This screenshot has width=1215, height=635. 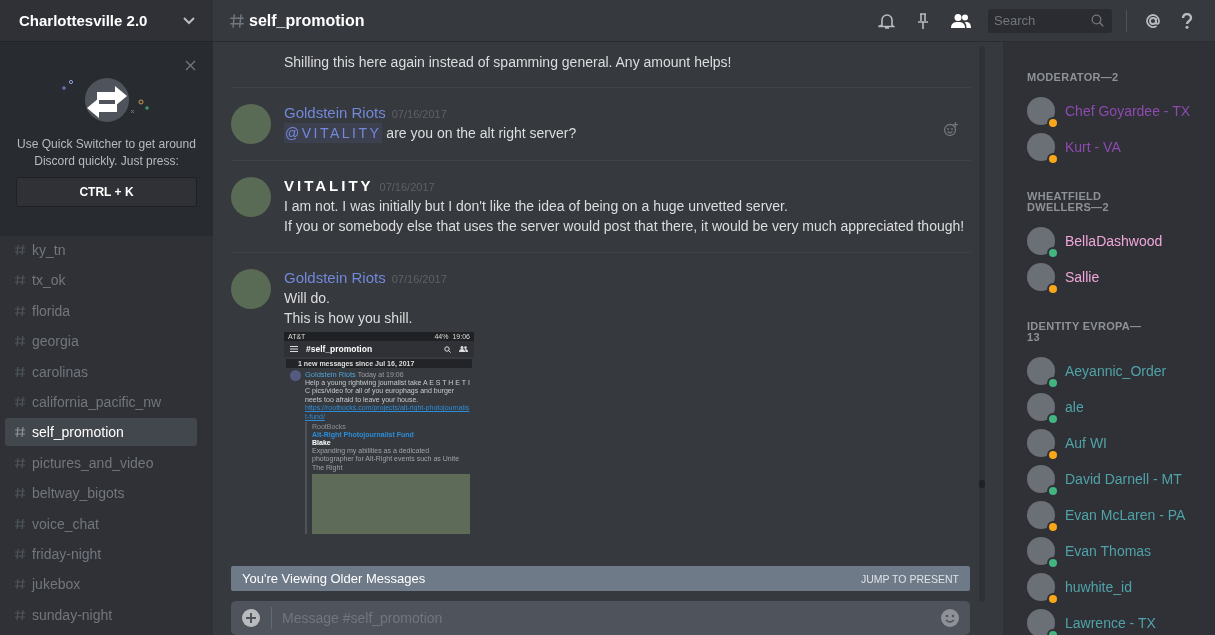 What do you see at coordinates (1115, 407) in the screenshot?
I see `member-item: ale` at bounding box center [1115, 407].